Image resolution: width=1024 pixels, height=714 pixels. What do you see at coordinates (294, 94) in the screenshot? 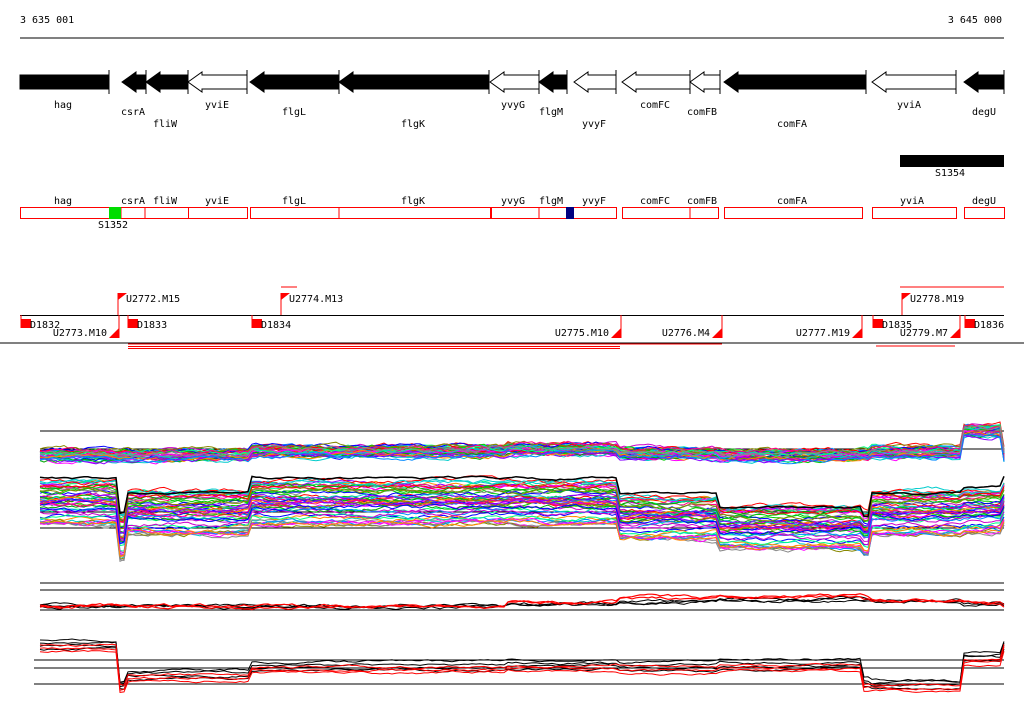
I see `gene-flgL: flgL` at bounding box center [294, 94].